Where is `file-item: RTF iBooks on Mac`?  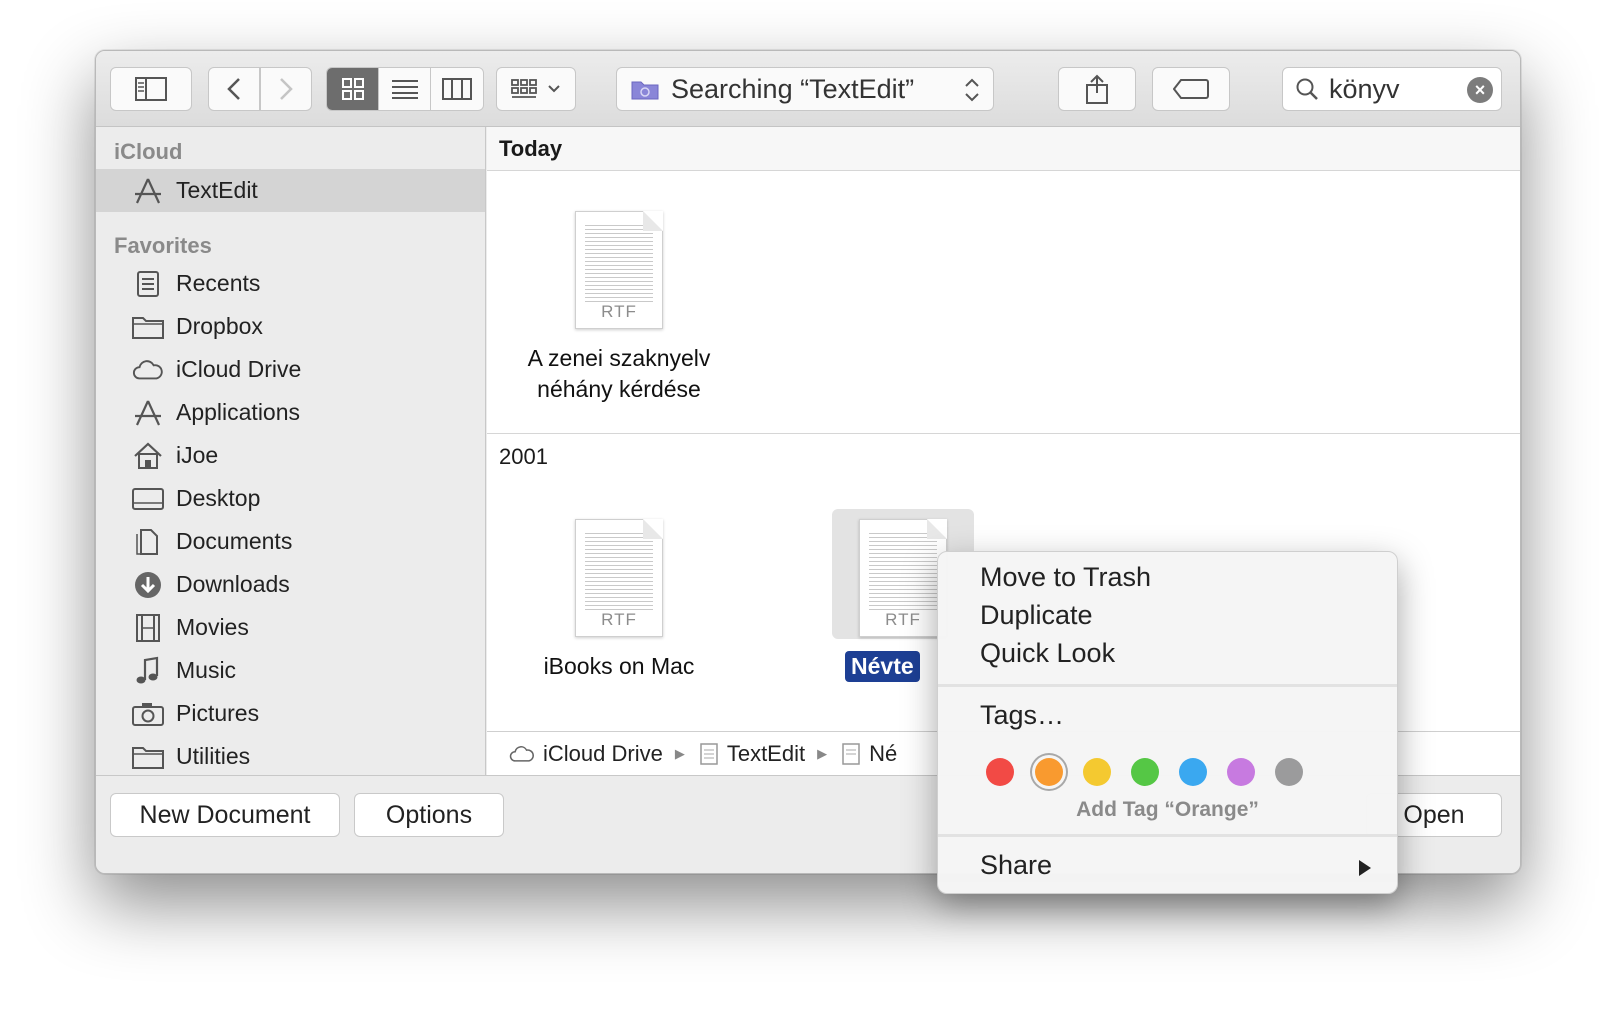 file-item: RTF iBooks on Mac is located at coordinates (619, 600).